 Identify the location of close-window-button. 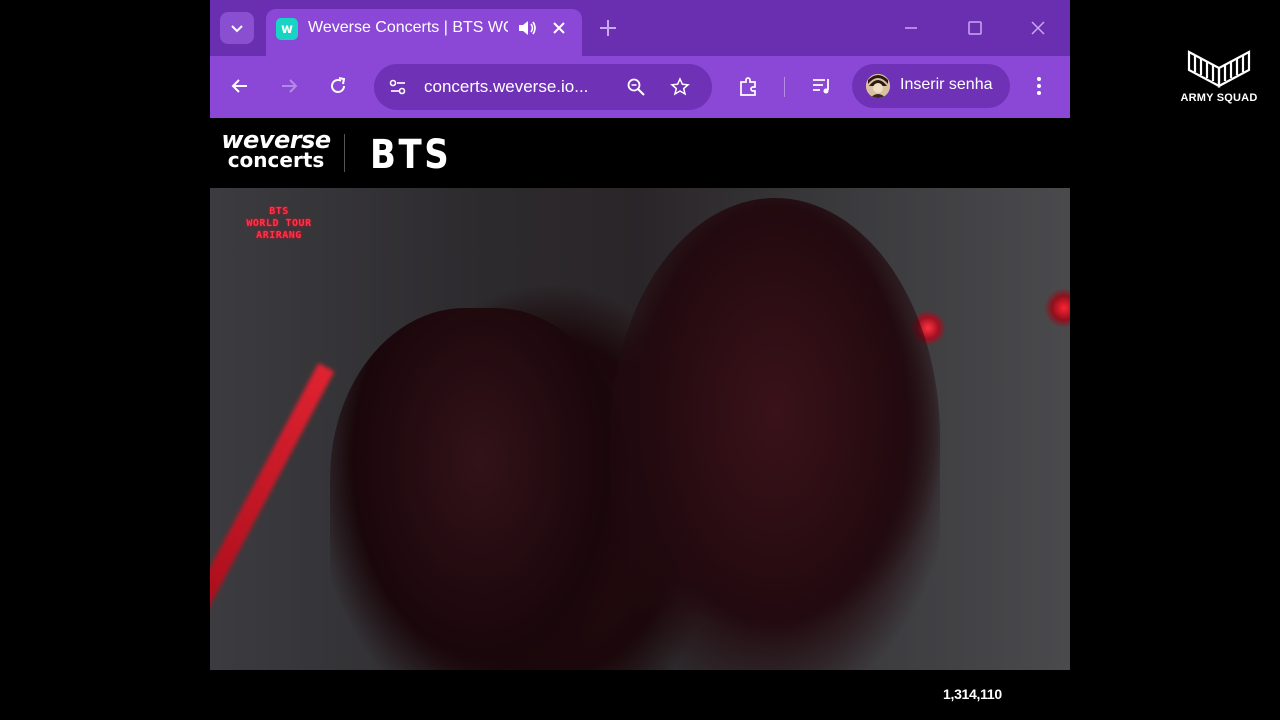
(1038, 28).